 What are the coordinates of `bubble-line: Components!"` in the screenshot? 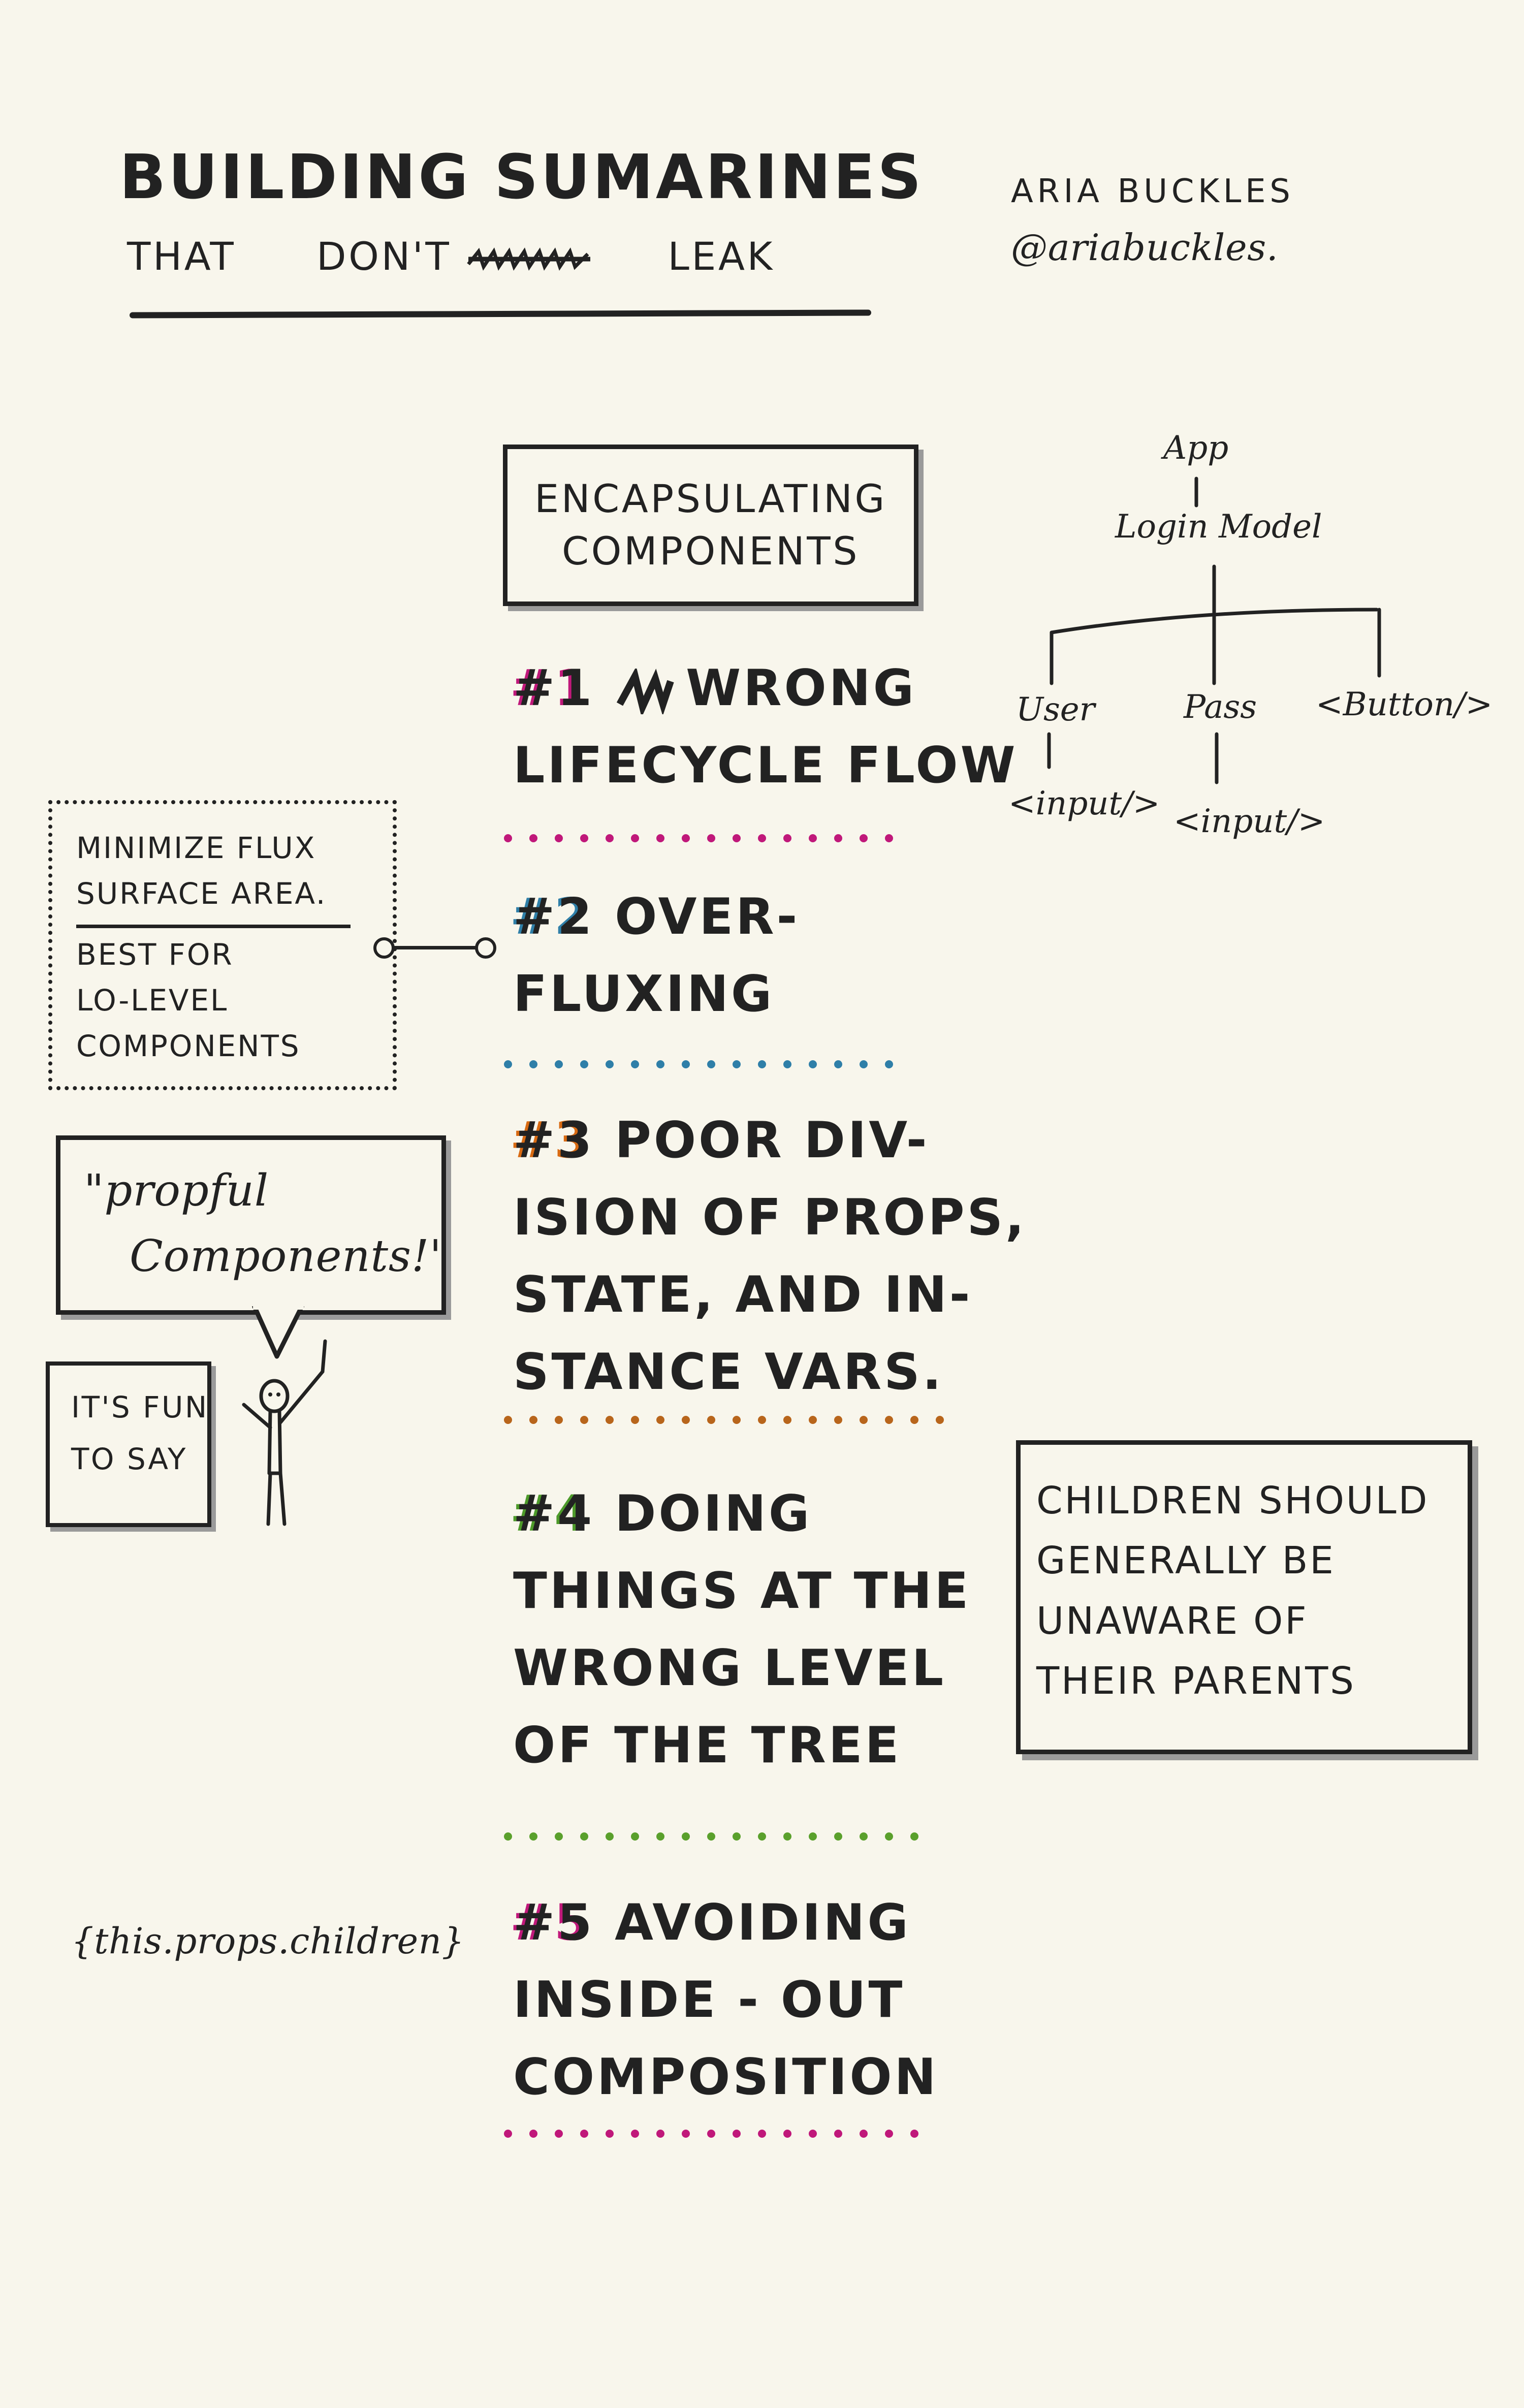 It's located at (290, 1256).